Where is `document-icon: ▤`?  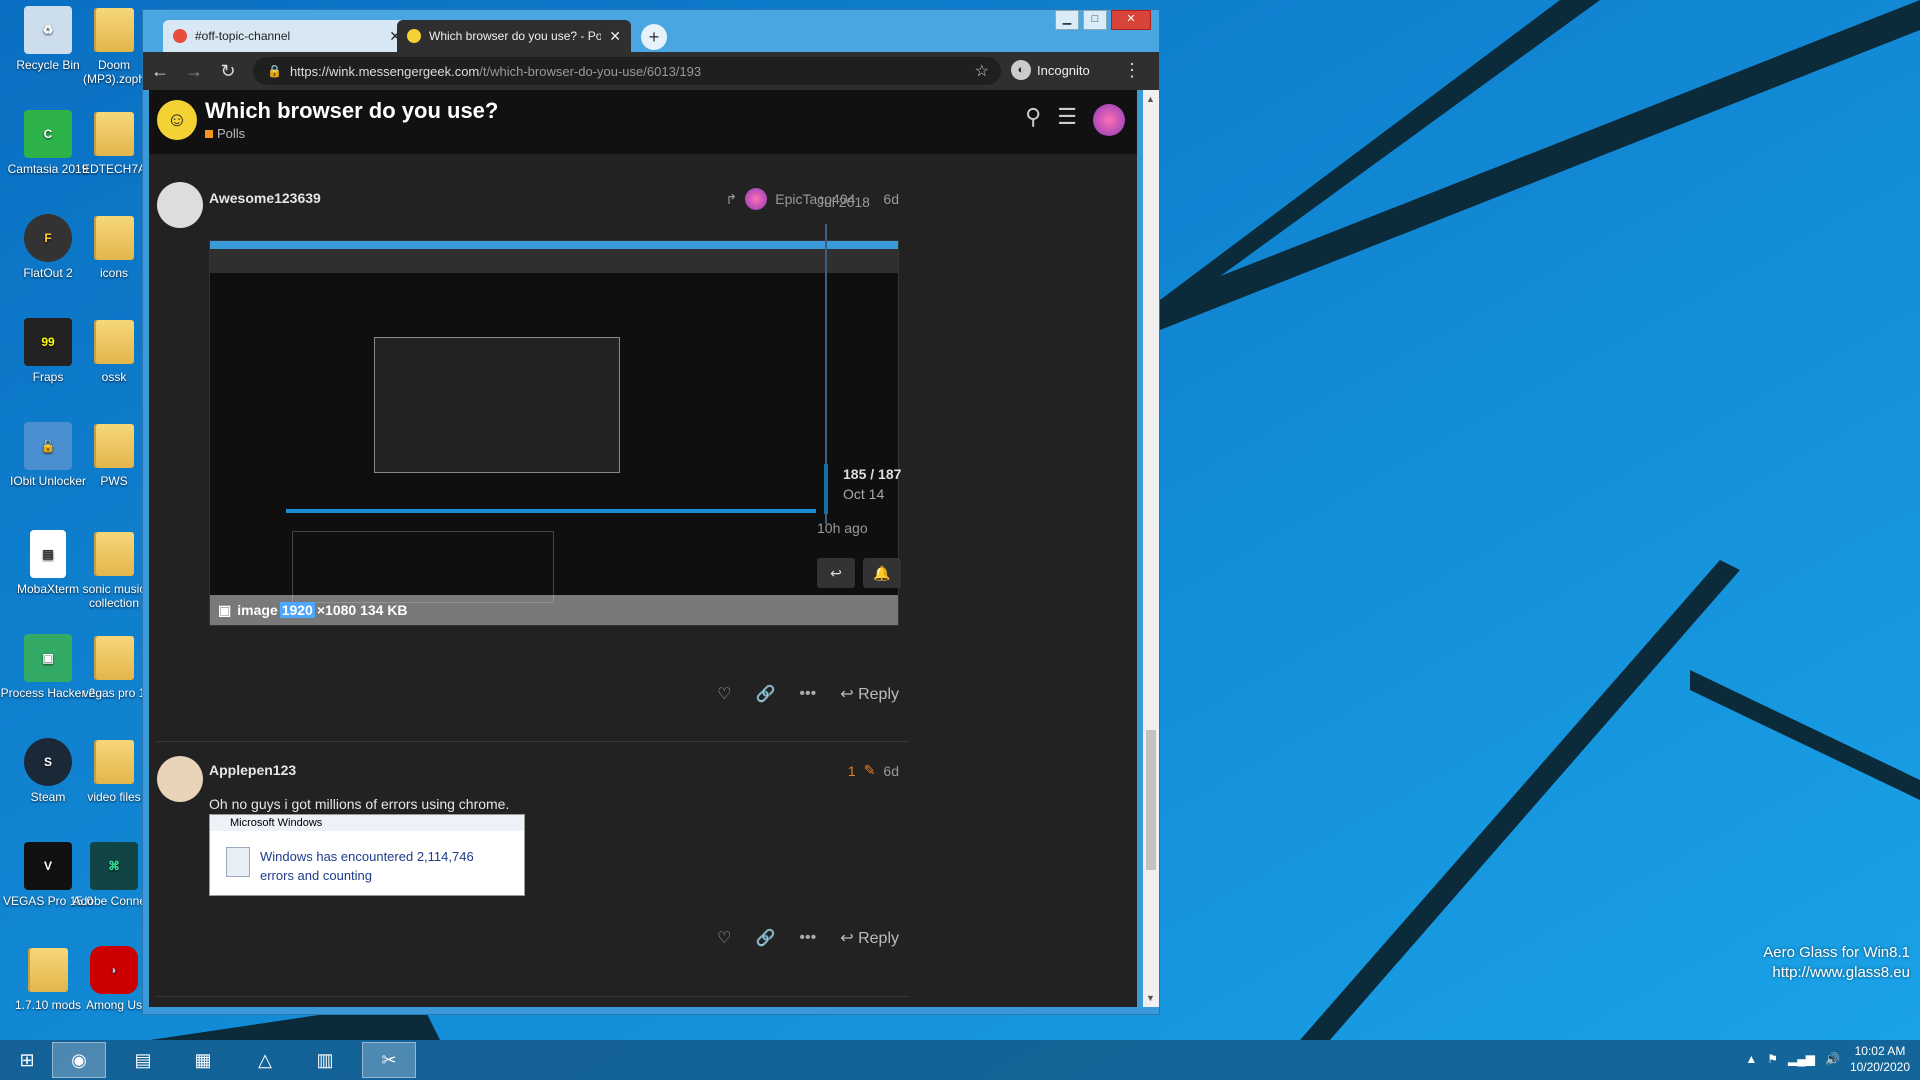
document-icon: ▤ is located at coordinates (48, 554).